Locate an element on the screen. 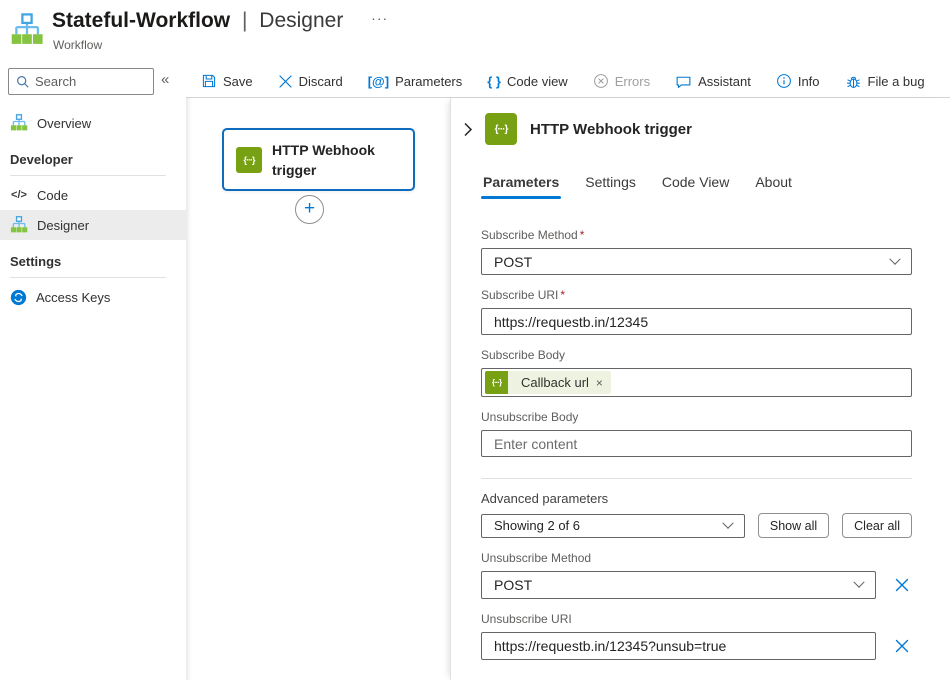 The height and width of the screenshot is (680, 950). sidebar-item-overview: Overview is located at coordinates (93, 123).